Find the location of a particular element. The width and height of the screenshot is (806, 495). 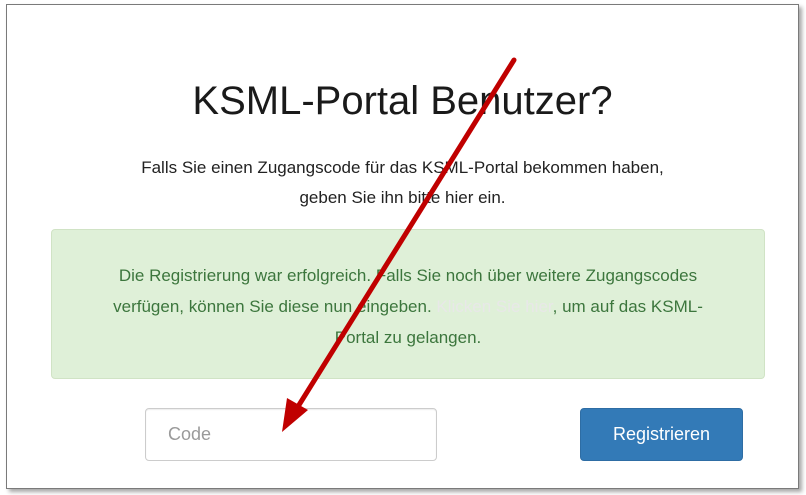

register-button: Registrieren is located at coordinates (661, 434).